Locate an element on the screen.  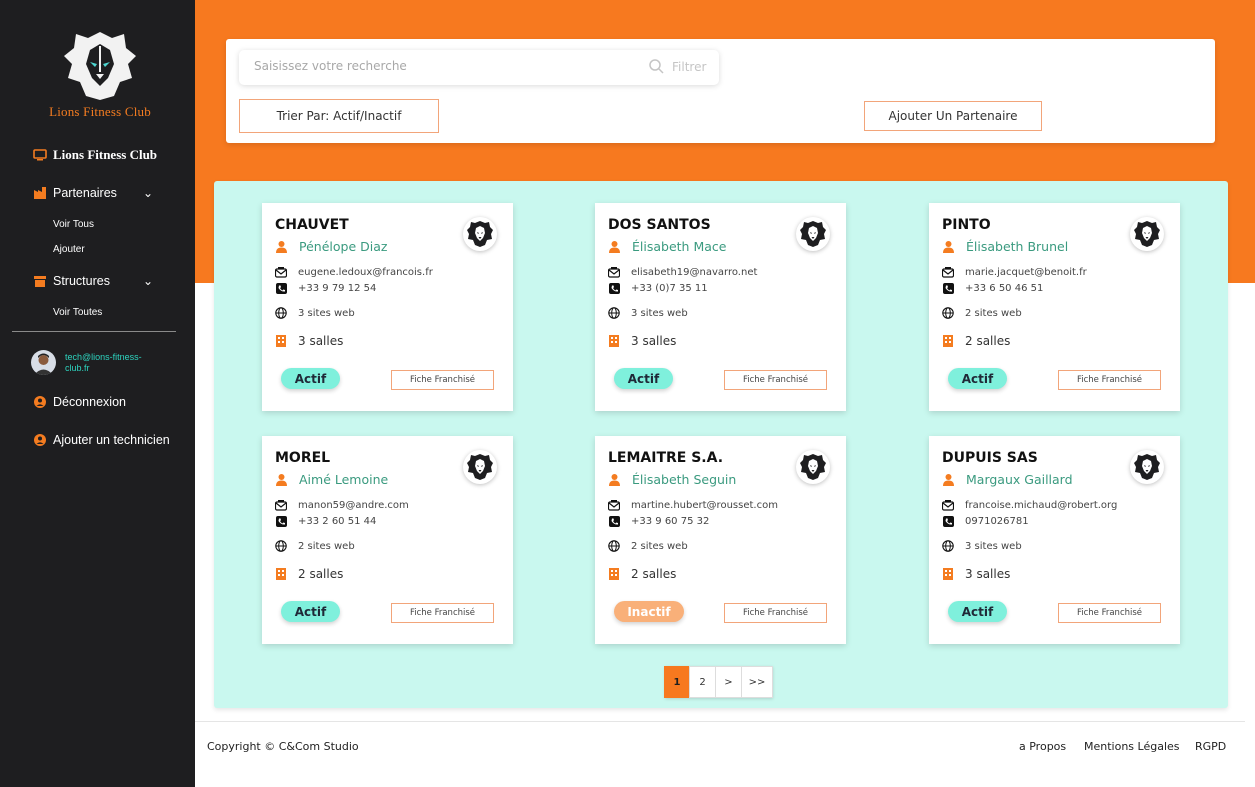
search-input is located at coordinates (444, 66).